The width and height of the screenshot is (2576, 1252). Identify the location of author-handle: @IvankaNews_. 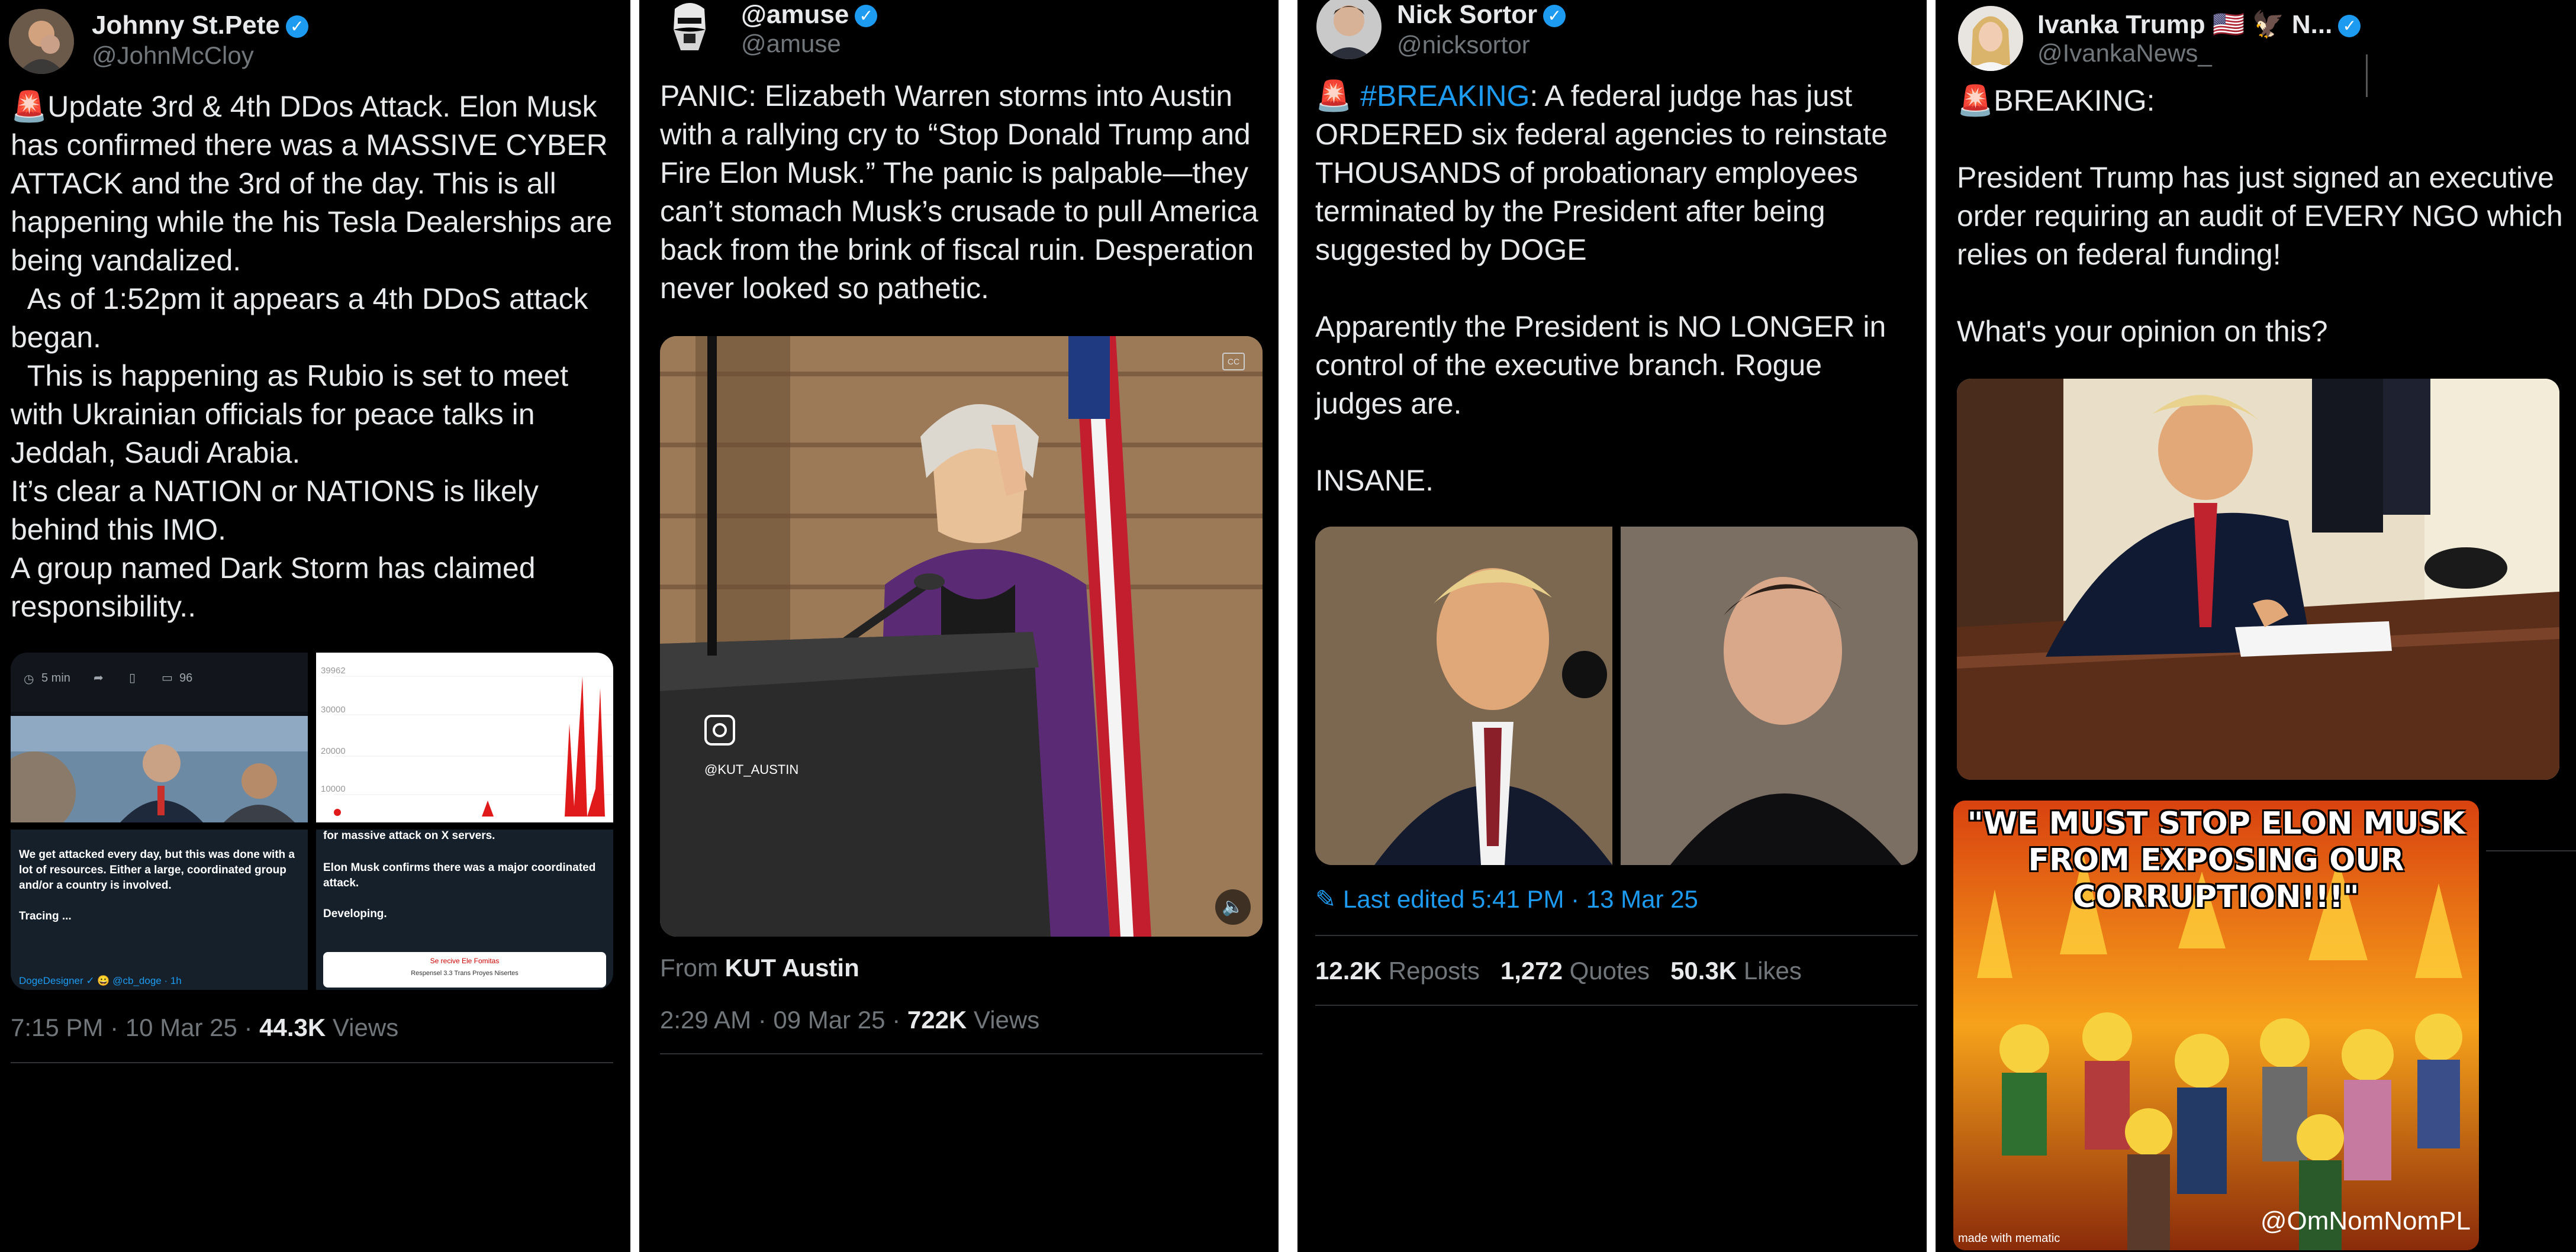
(2124, 53).